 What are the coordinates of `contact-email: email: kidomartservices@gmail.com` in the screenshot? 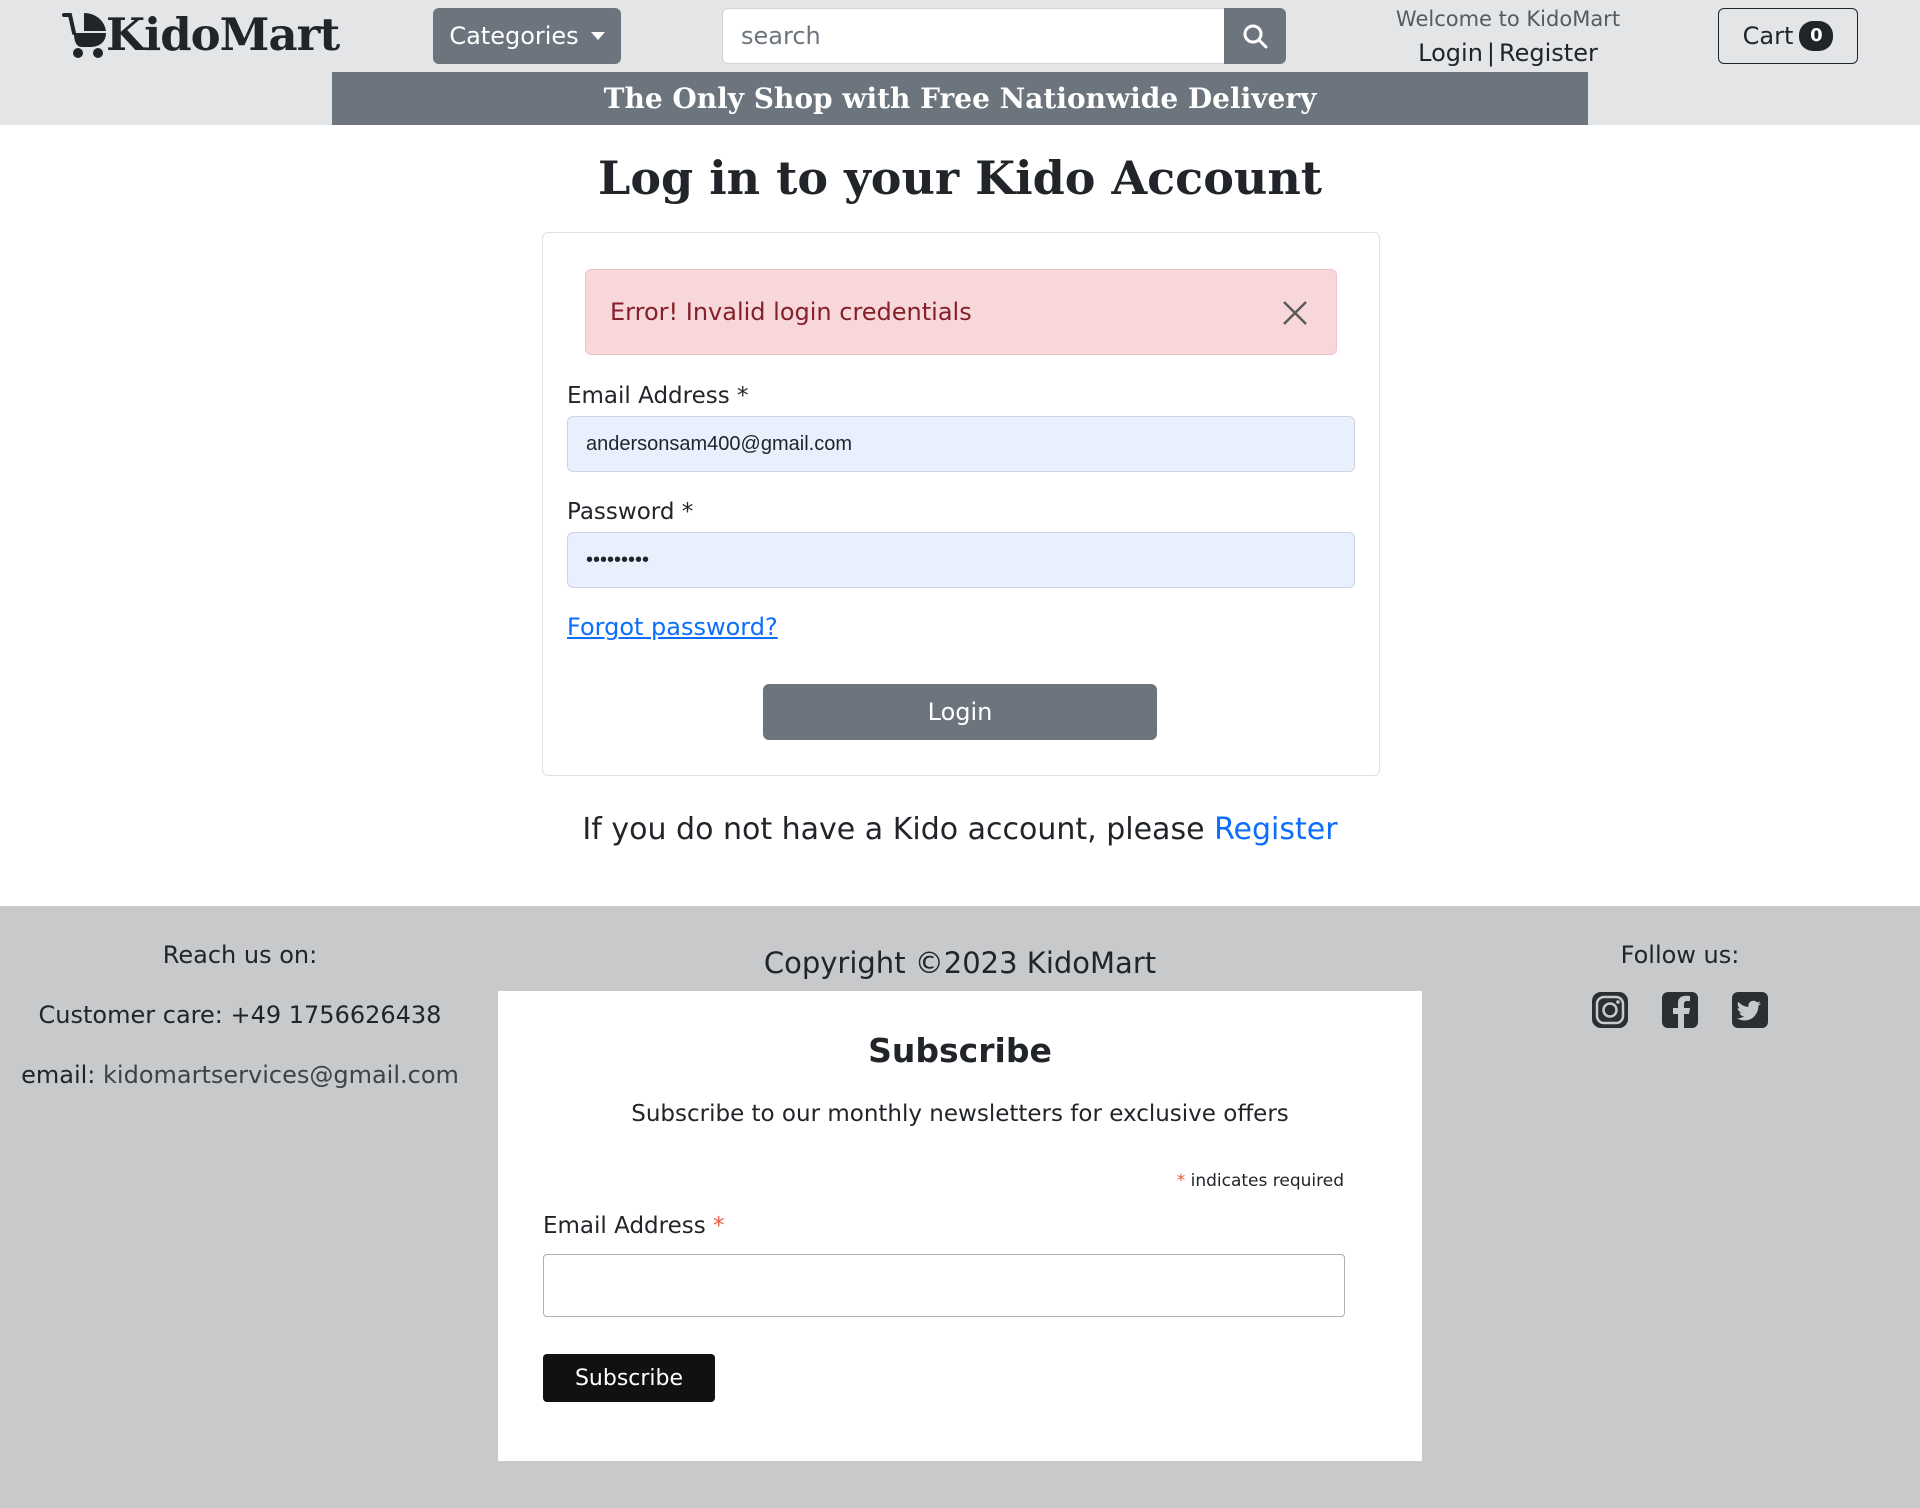 It's located at (240, 1075).